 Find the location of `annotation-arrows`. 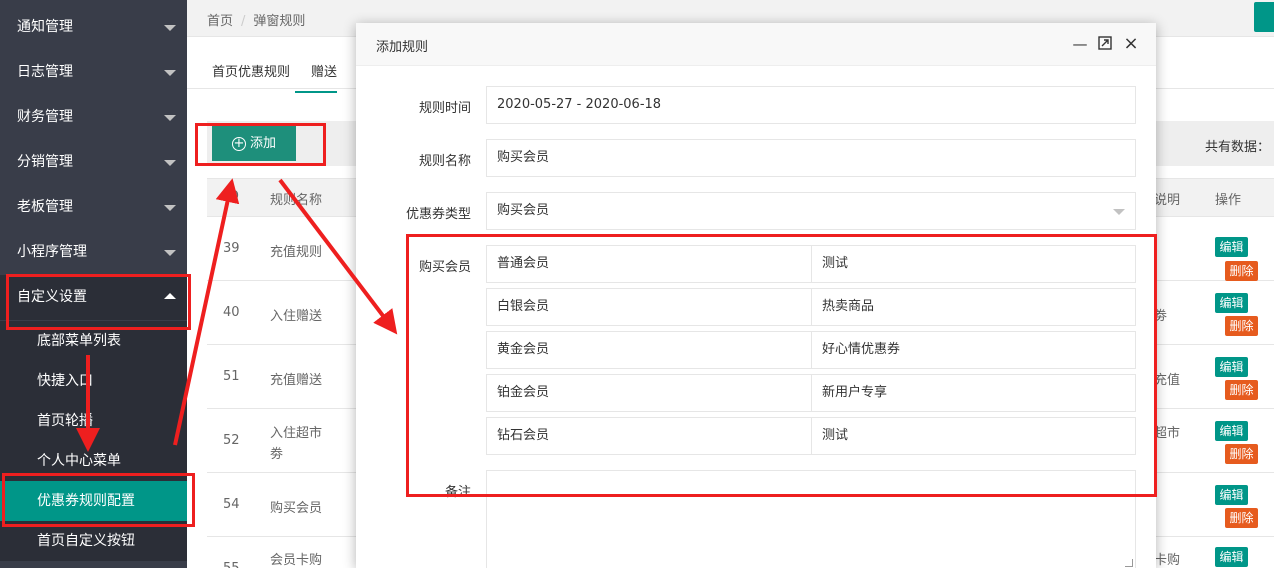

annotation-arrows is located at coordinates (237, 315).